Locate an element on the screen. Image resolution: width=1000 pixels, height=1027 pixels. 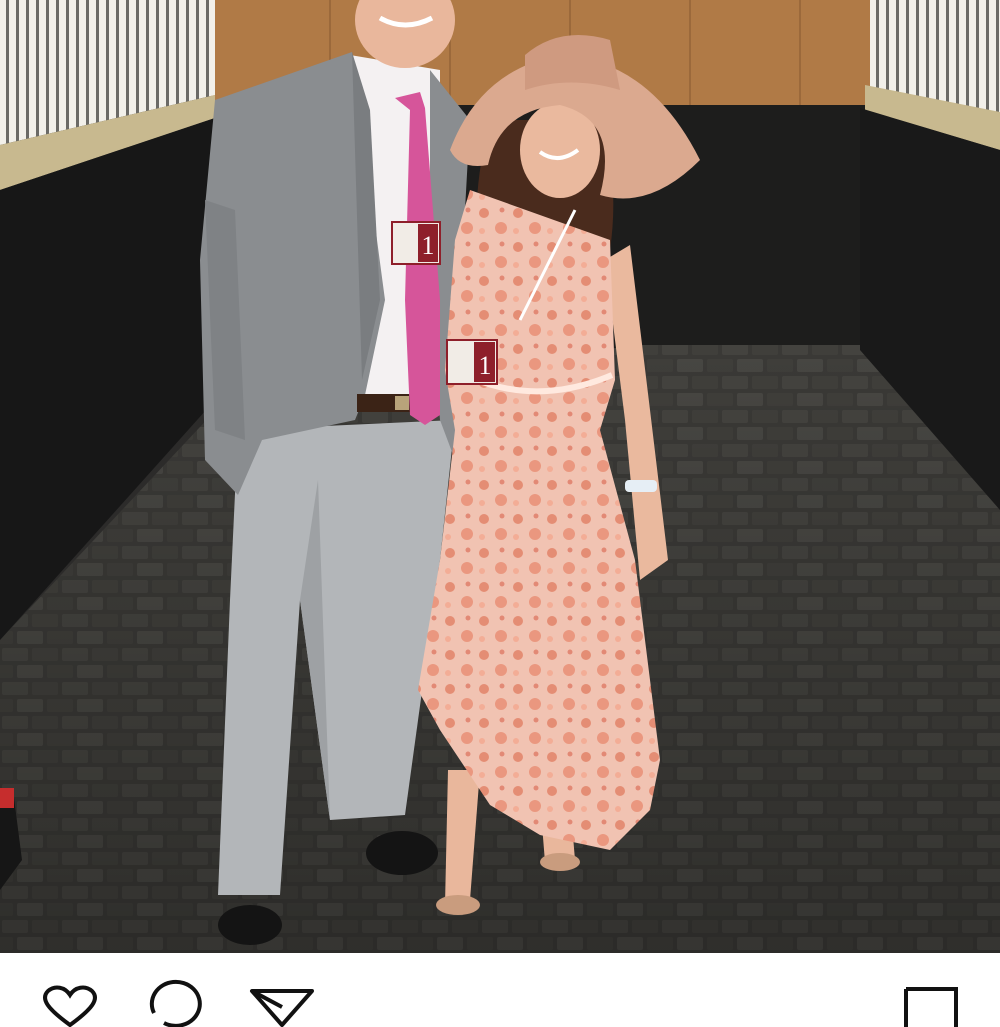
woman-name-badge: 1 is located at coordinates (472, 362).